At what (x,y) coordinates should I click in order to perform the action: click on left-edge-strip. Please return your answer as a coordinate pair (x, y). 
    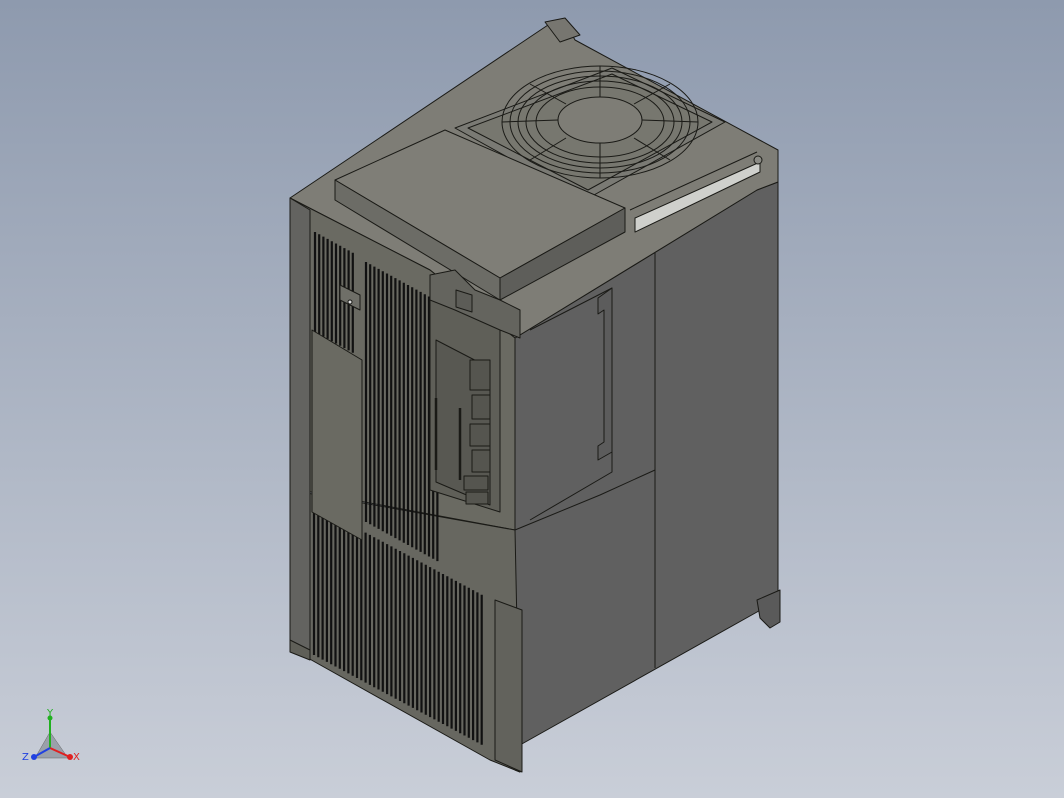
    Looking at the image, I should click on (300, 427).